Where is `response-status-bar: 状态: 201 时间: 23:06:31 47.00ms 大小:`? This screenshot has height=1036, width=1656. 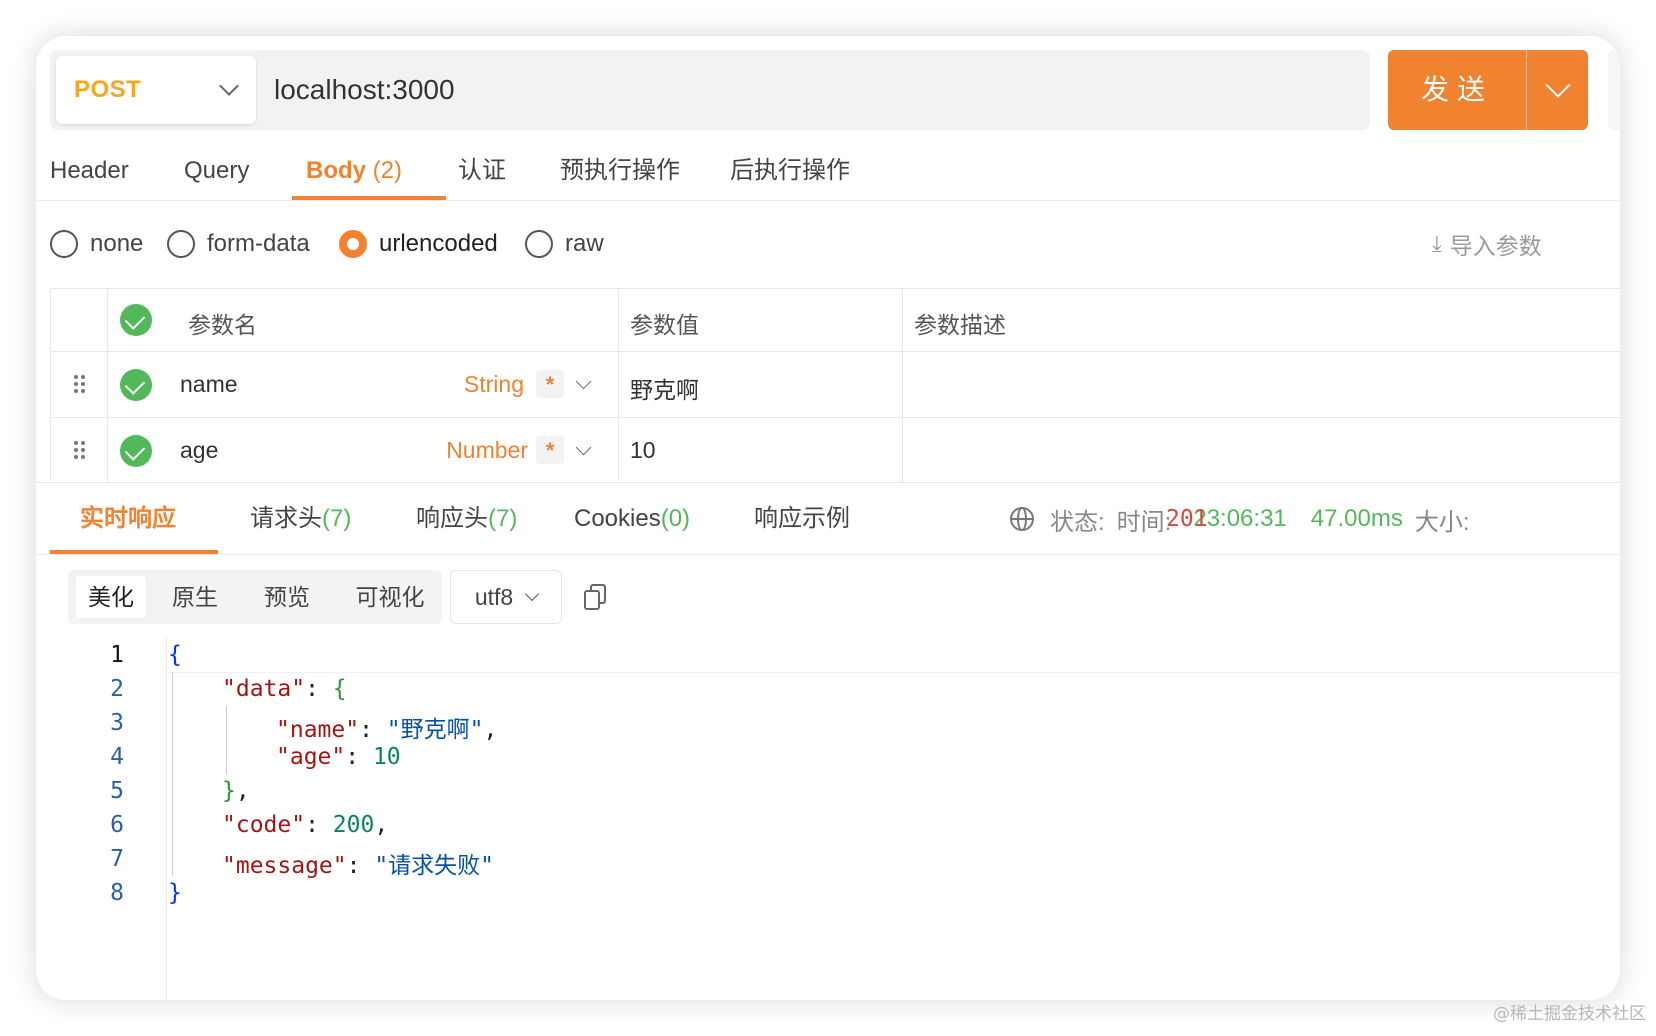 response-status-bar: 状态: 201 时间: 23:06:31 47.00ms 大小: is located at coordinates (1240, 519).